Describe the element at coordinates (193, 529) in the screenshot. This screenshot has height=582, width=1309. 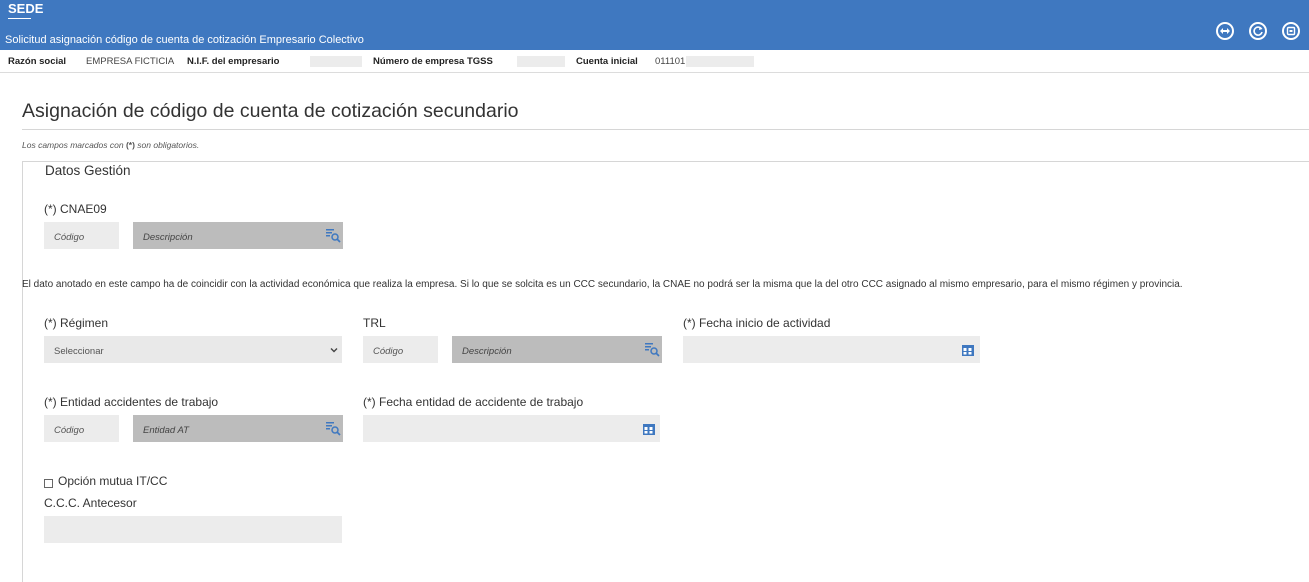
I see `ccc-antecesor-input` at that location.